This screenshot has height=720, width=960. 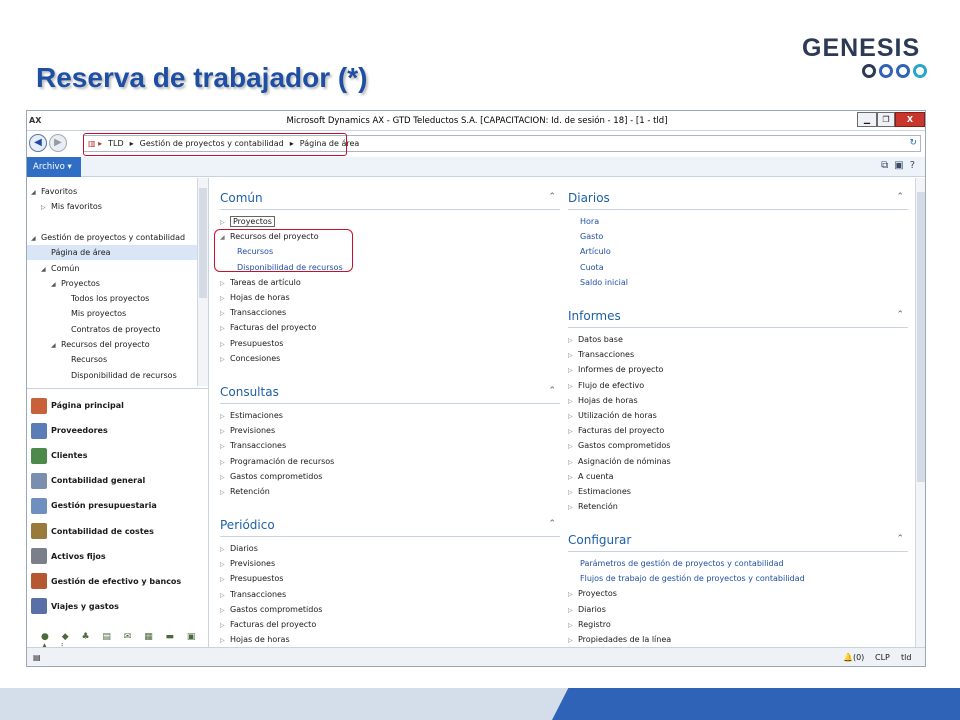 I want to click on section-link: ▷ Informes de proyecto, so click(x=615, y=369).